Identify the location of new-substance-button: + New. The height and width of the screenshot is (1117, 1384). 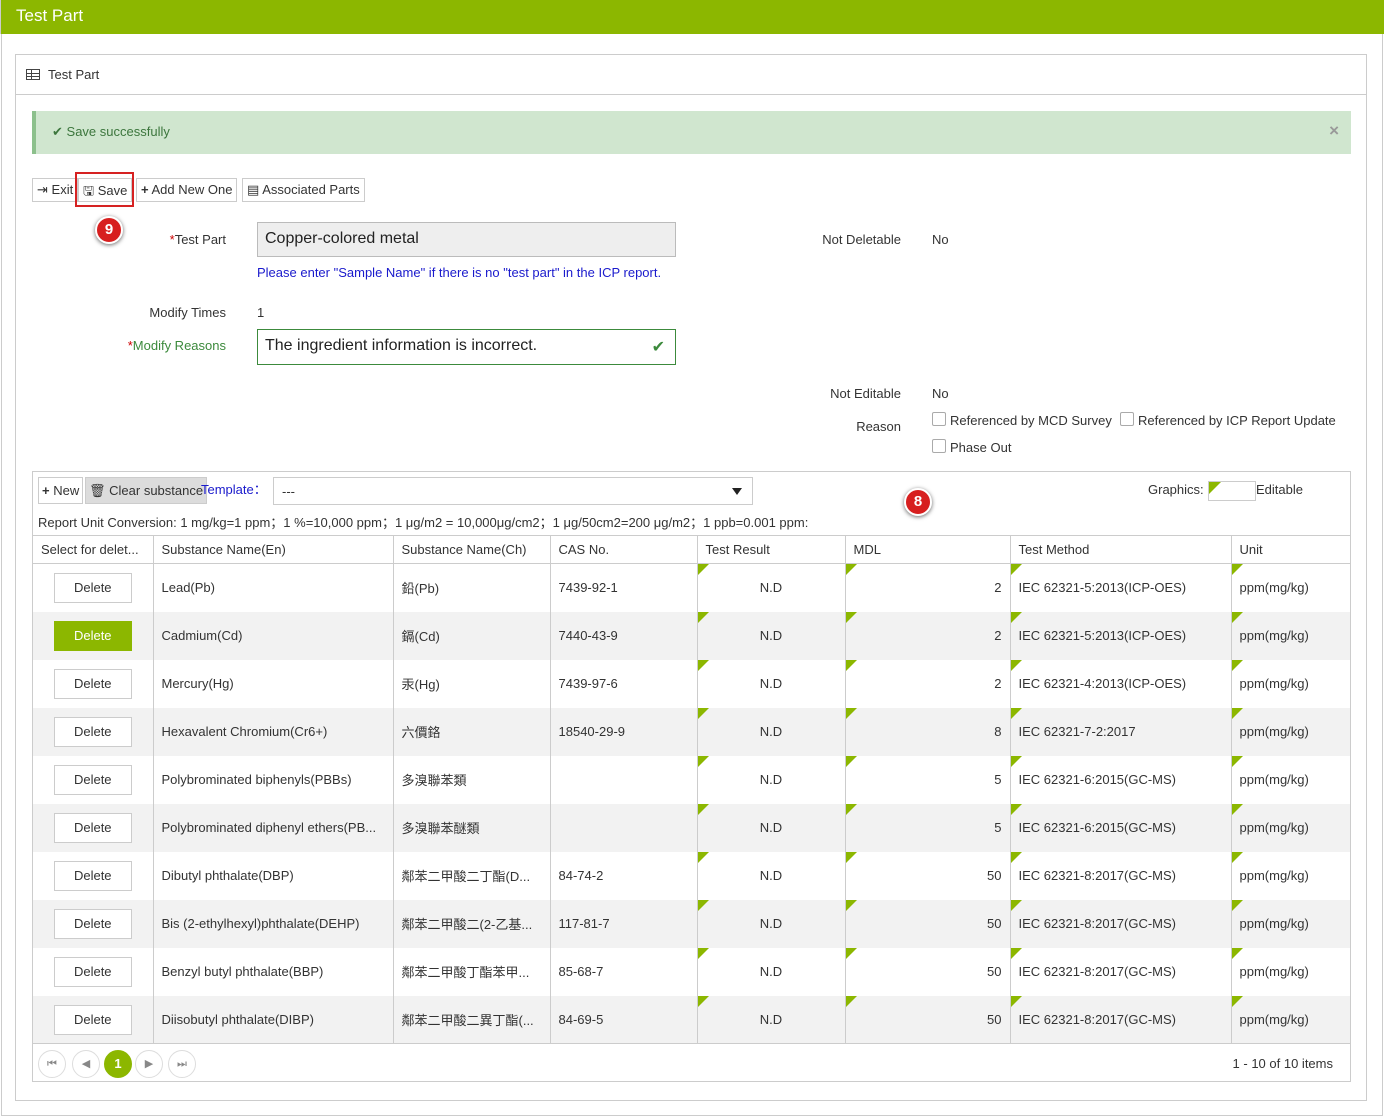
(61, 490).